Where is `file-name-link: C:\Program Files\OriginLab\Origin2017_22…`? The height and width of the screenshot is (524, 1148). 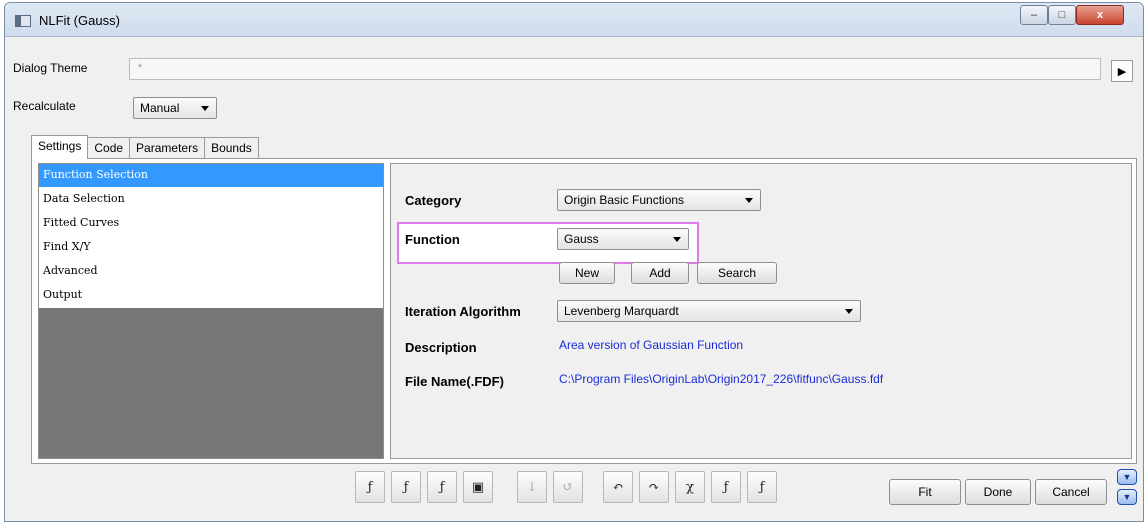 file-name-link: C:\Program Files\OriginLab\Origin2017_22… is located at coordinates (721, 379).